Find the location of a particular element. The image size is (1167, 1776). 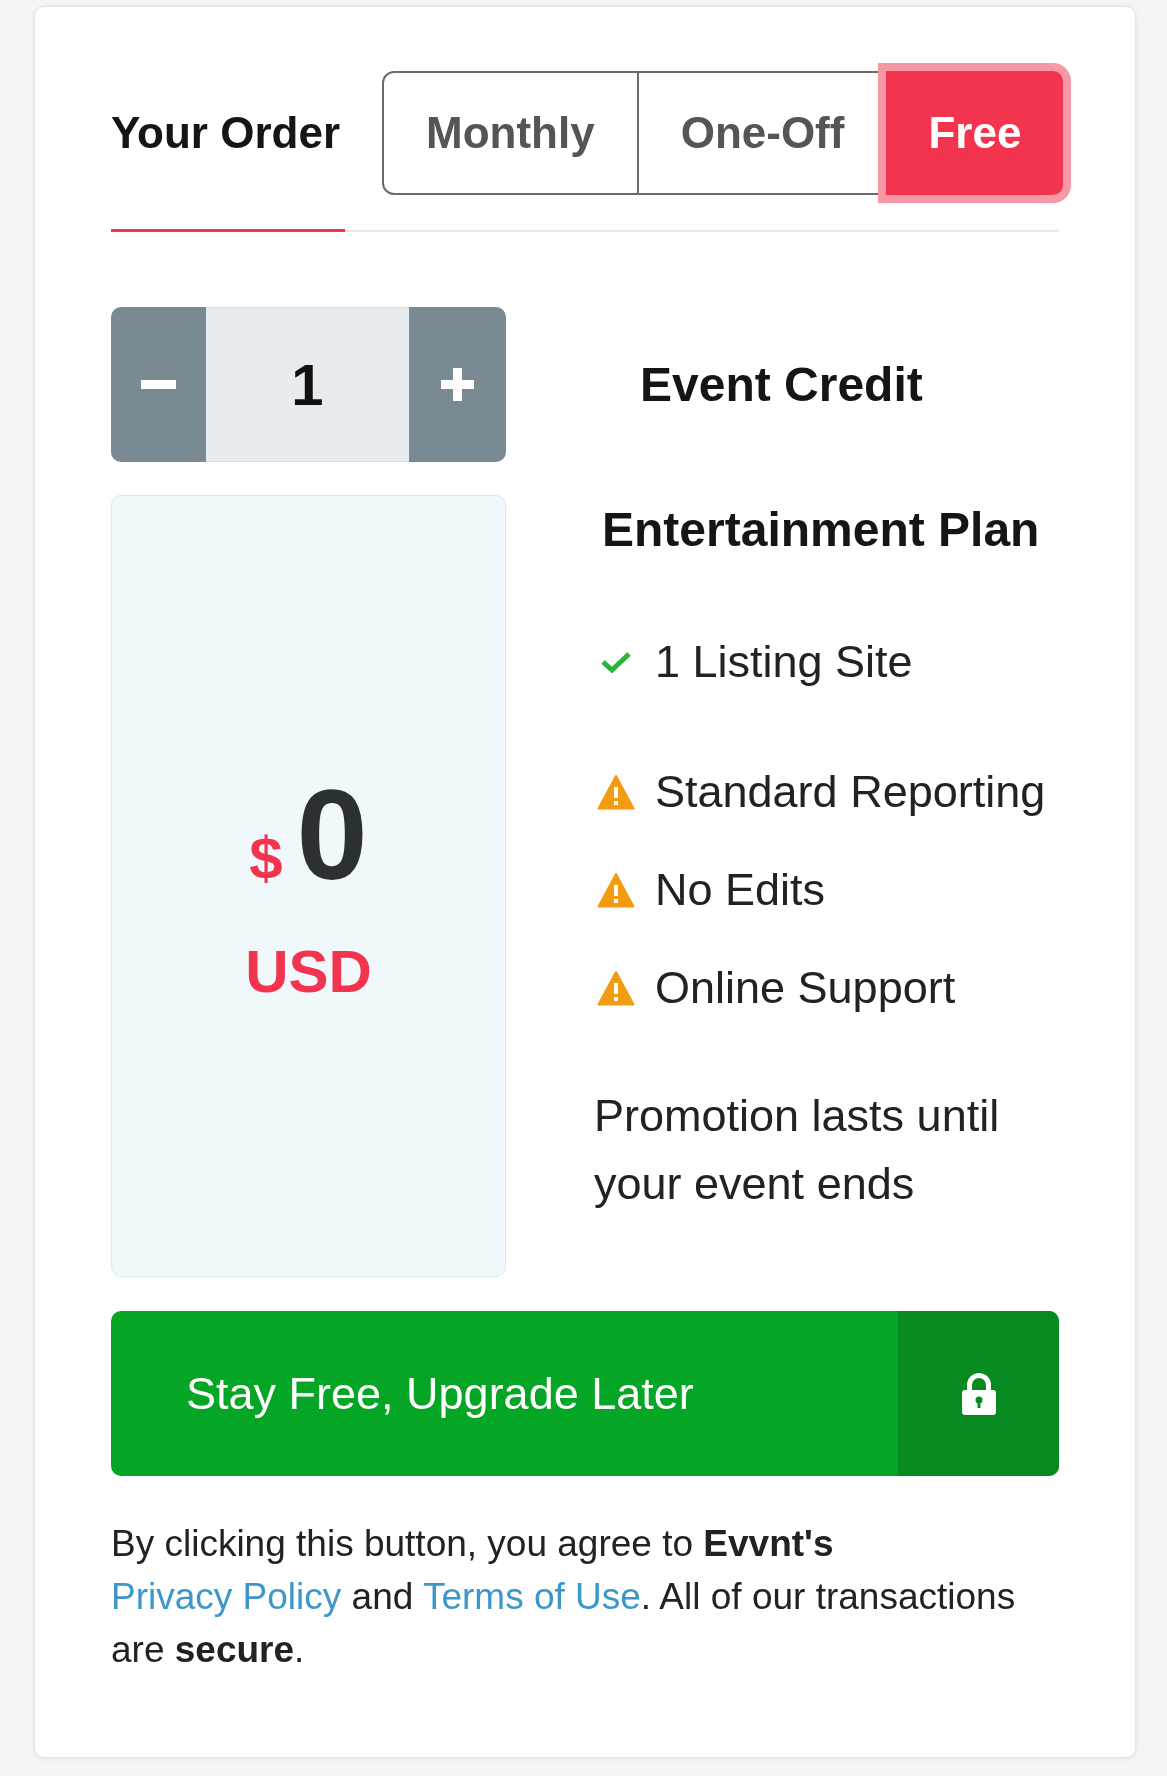

feature-text: 1 Listing Site is located at coordinates (784, 662).